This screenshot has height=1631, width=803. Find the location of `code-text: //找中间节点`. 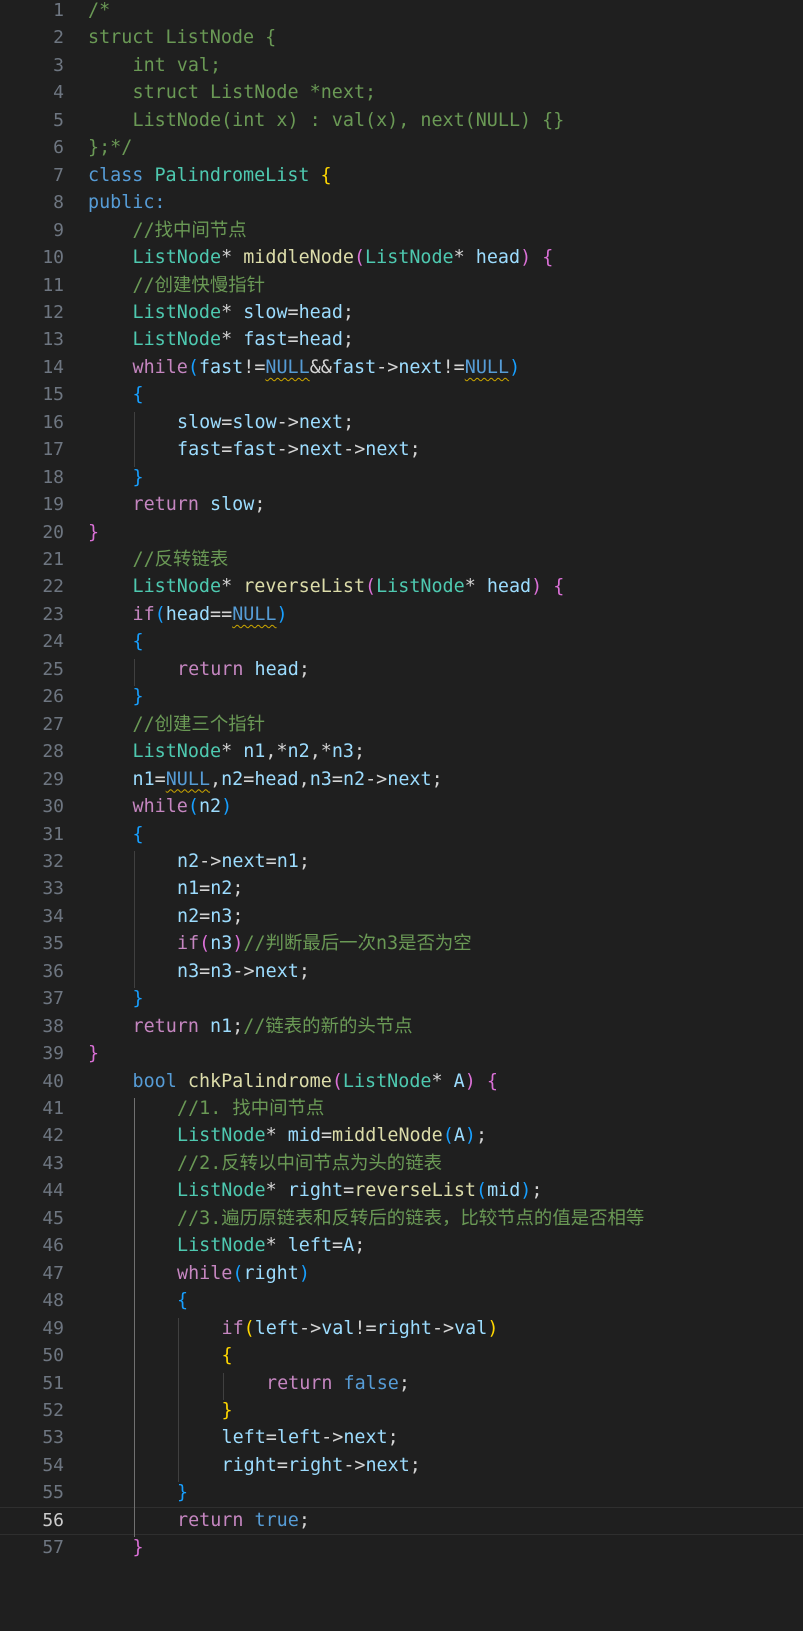

code-text: //找中间节点 is located at coordinates (190, 231).